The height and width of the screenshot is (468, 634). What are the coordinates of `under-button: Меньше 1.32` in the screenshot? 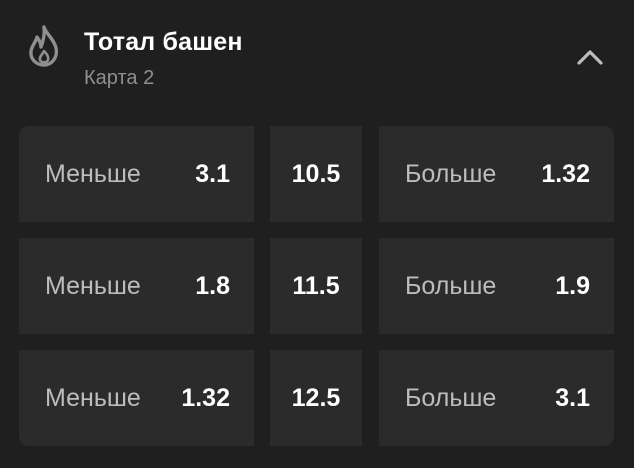 It's located at (136, 398).